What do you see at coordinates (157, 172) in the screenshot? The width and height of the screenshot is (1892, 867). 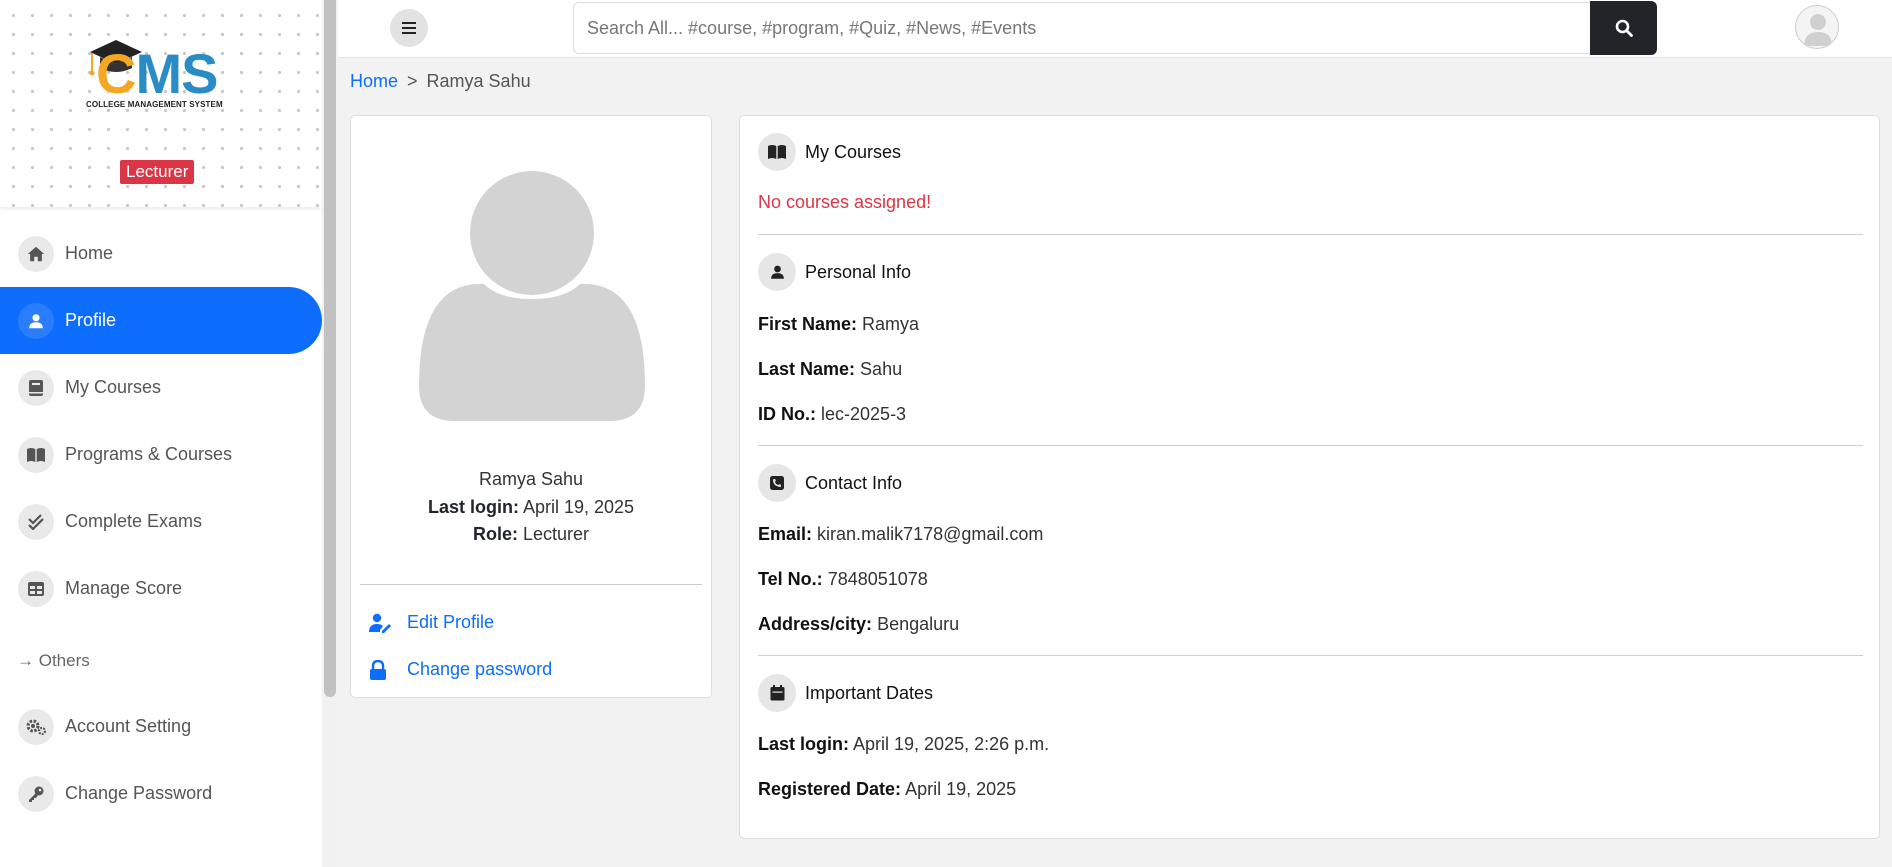 I see `role-badge: Lecturer` at bounding box center [157, 172].